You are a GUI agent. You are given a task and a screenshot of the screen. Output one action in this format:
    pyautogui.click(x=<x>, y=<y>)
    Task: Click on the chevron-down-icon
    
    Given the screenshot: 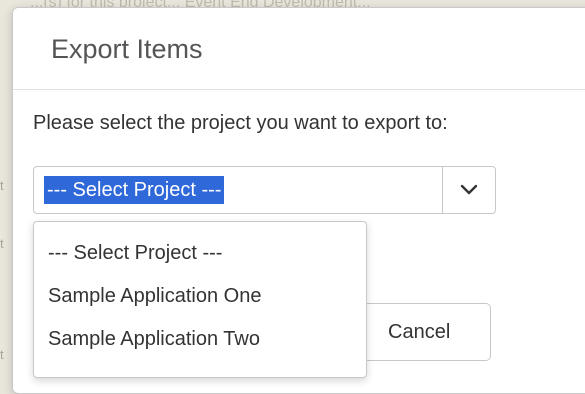 What is the action you would take?
    pyautogui.click(x=469, y=189)
    